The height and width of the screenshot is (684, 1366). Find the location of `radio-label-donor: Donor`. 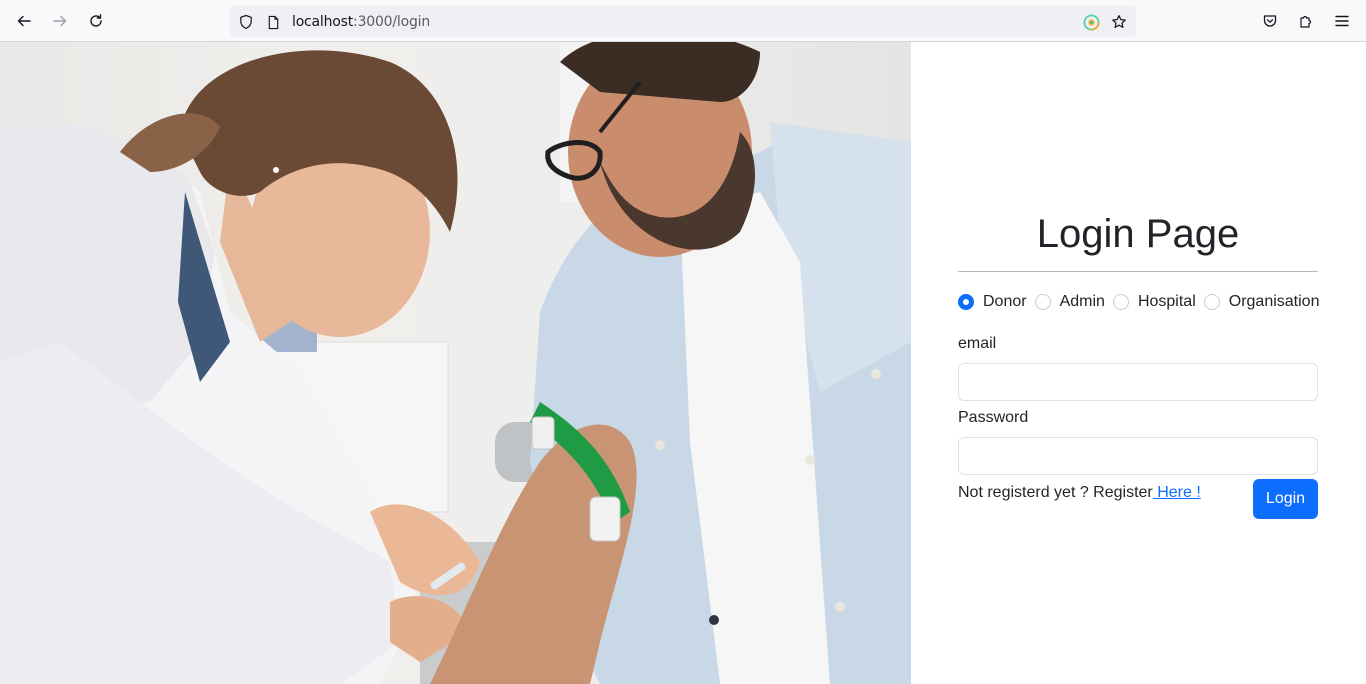

radio-label-donor: Donor is located at coordinates (1005, 302).